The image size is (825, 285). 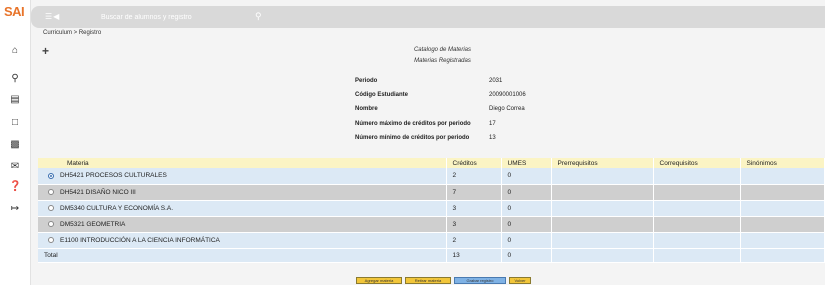 What do you see at coordinates (492, 138) in the screenshot?
I see `info-value: 13` at bounding box center [492, 138].